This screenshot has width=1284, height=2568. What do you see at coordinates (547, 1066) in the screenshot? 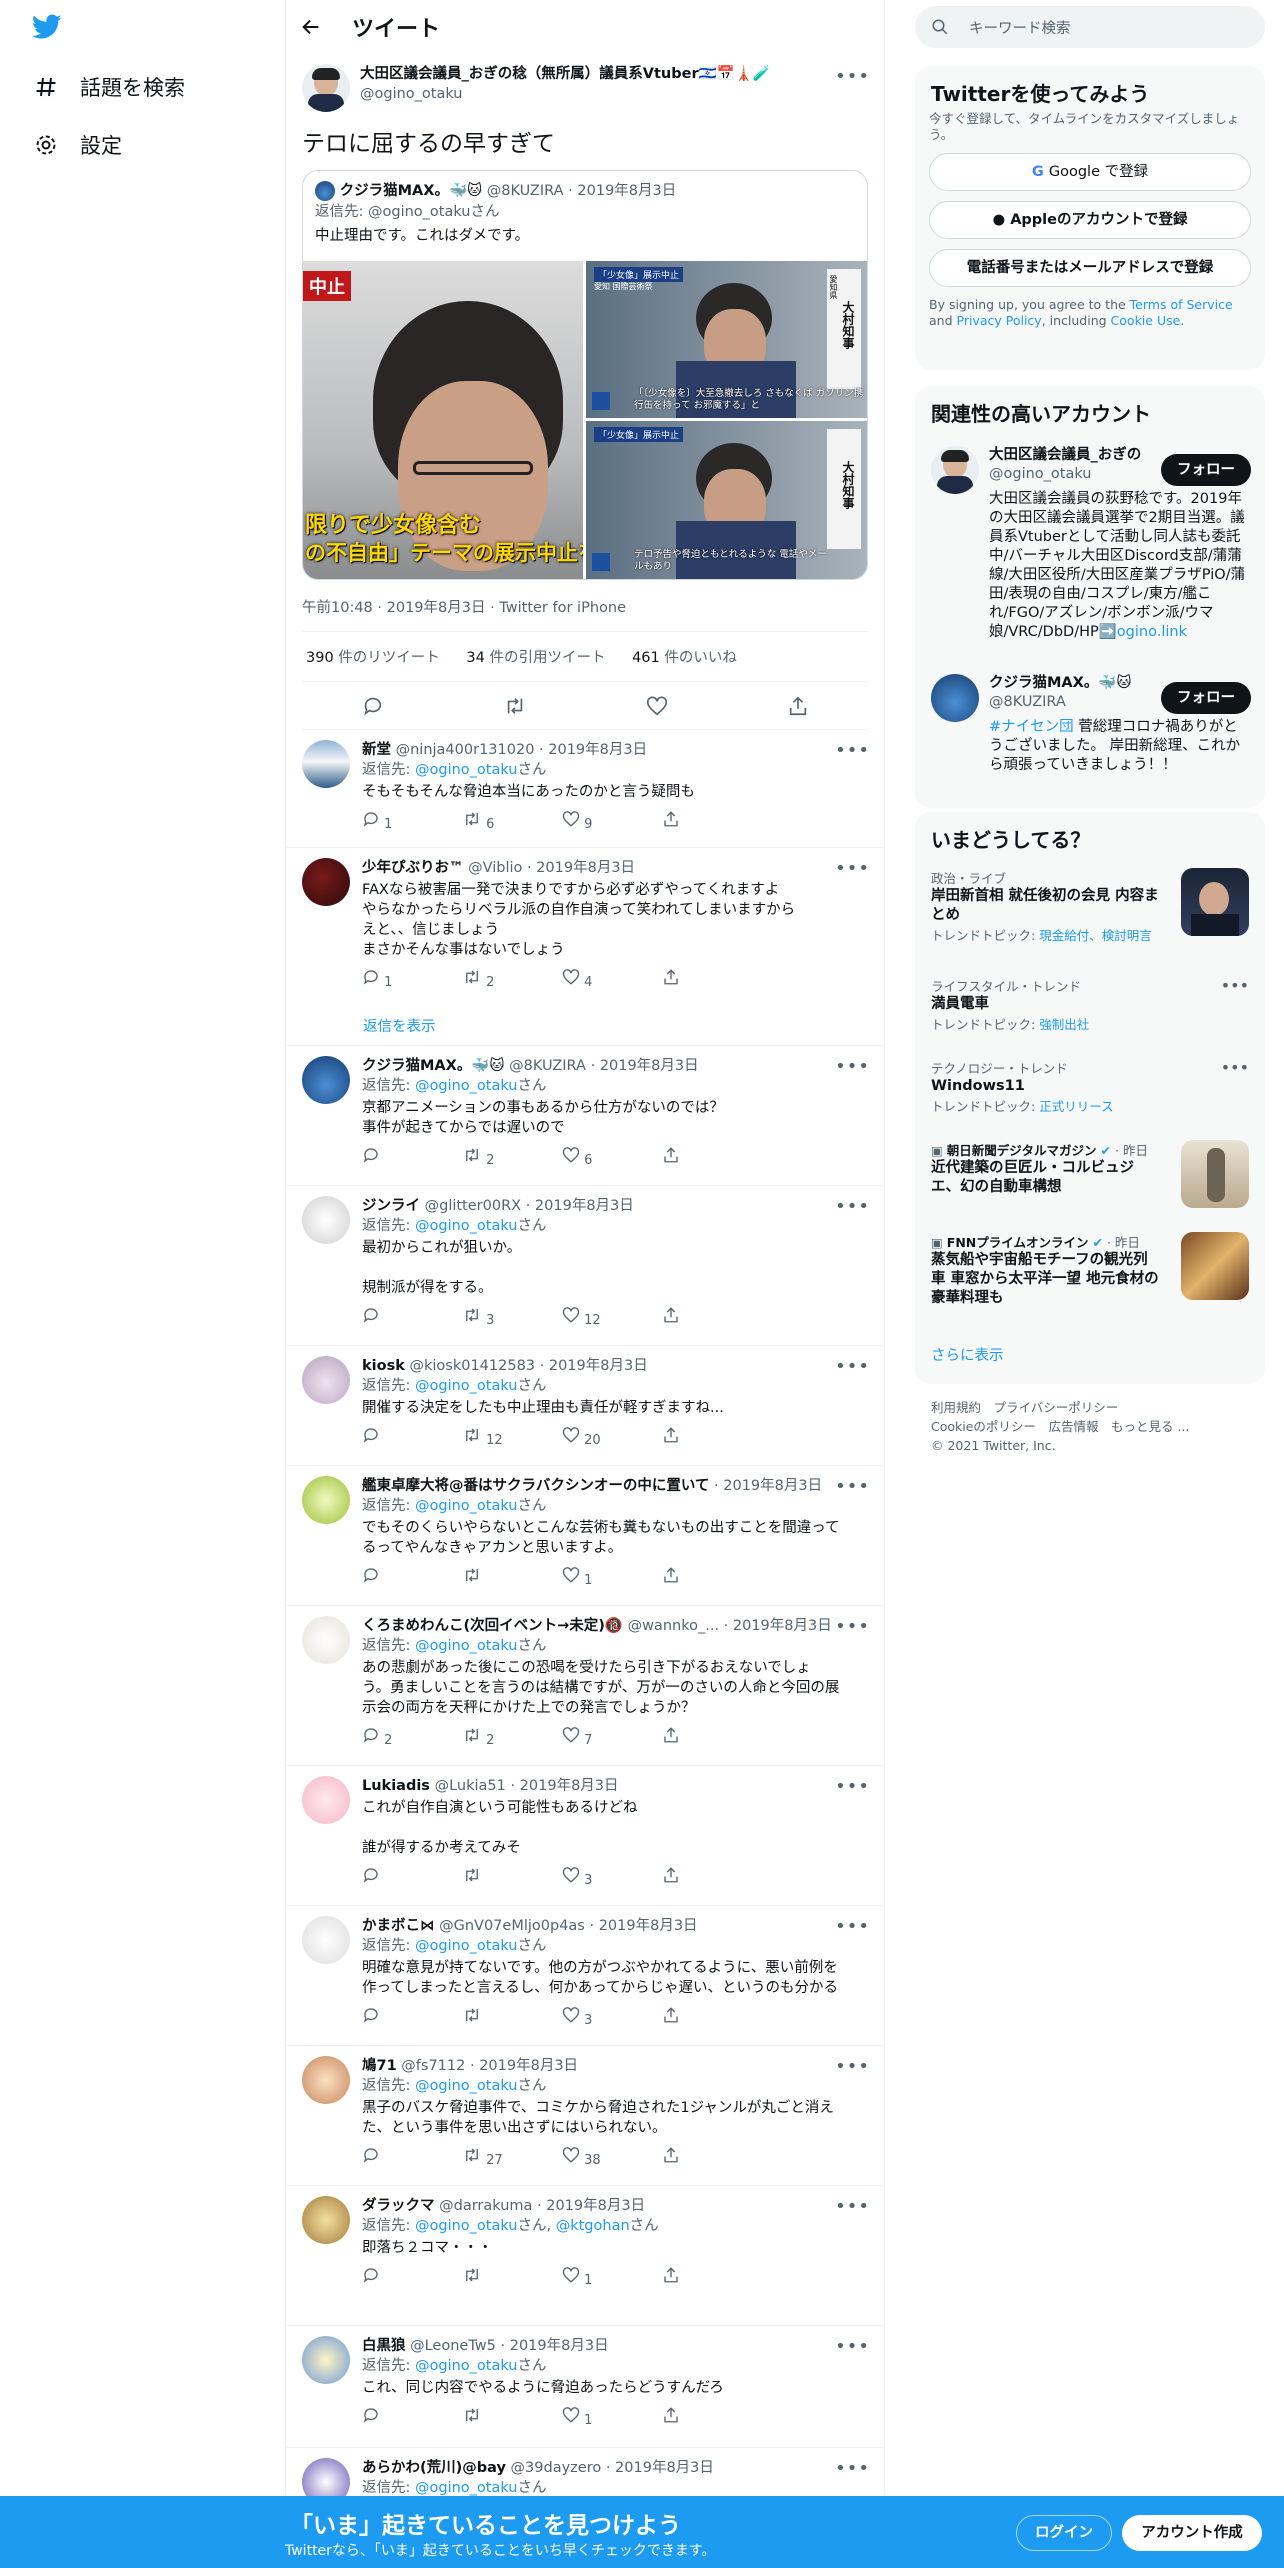
I see `reply-author-handle: @8KUZIRA` at bounding box center [547, 1066].